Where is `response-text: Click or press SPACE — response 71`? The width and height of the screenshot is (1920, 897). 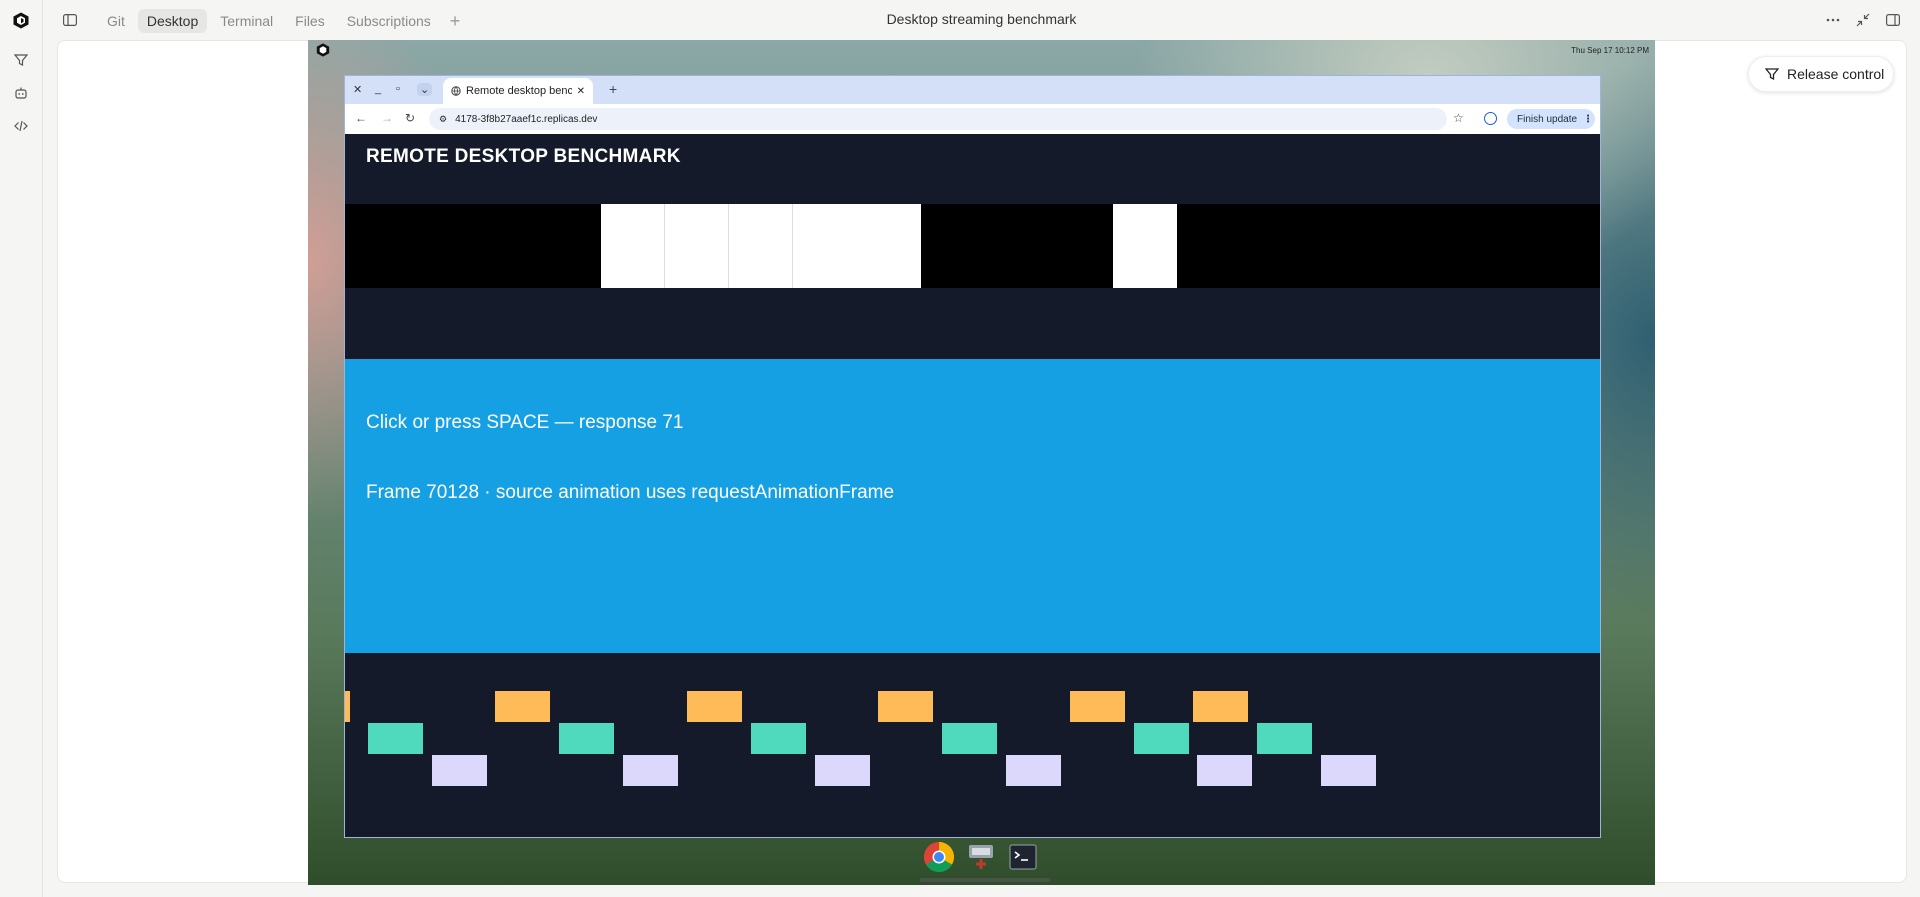
response-text: Click or press SPACE — response 71 is located at coordinates (525, 422).